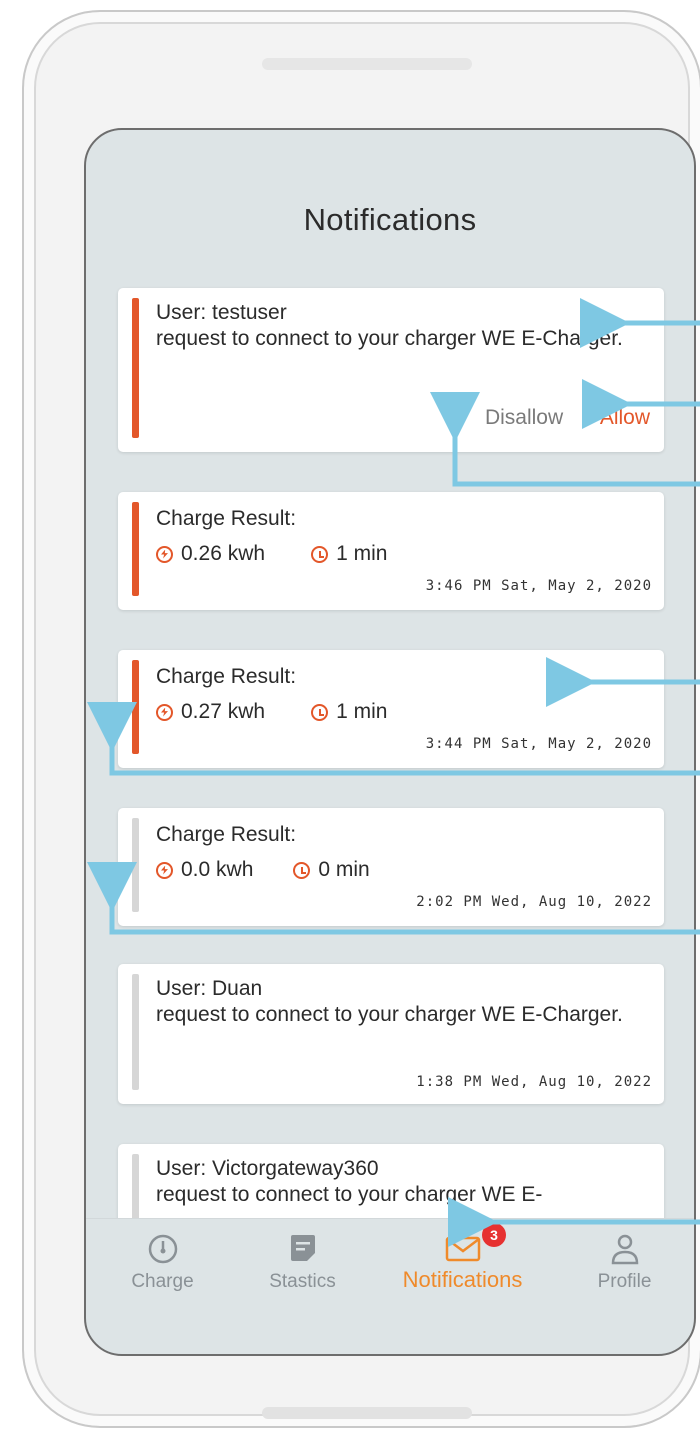  I want to click on nav-label: Stastics, so click(302, 1281).